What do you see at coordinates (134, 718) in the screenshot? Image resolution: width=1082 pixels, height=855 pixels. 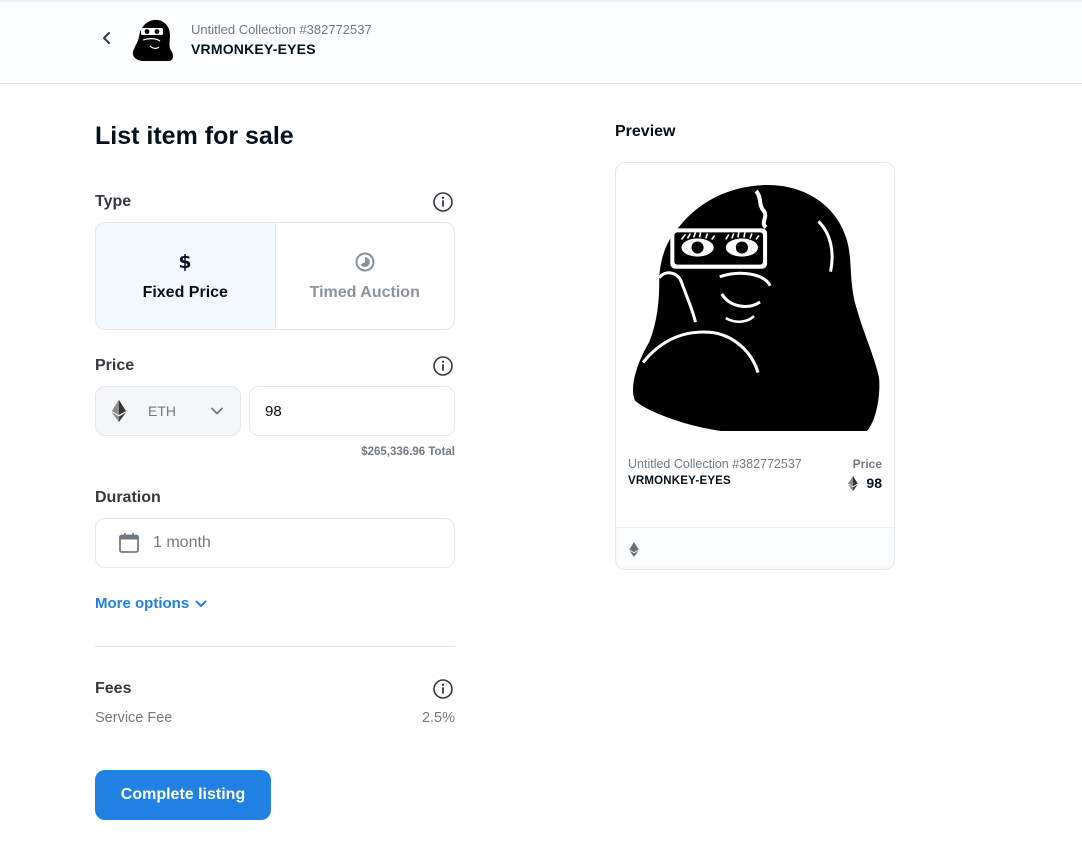 I see `service-fee-label: Service Fee` at bounding box center [134, 718].